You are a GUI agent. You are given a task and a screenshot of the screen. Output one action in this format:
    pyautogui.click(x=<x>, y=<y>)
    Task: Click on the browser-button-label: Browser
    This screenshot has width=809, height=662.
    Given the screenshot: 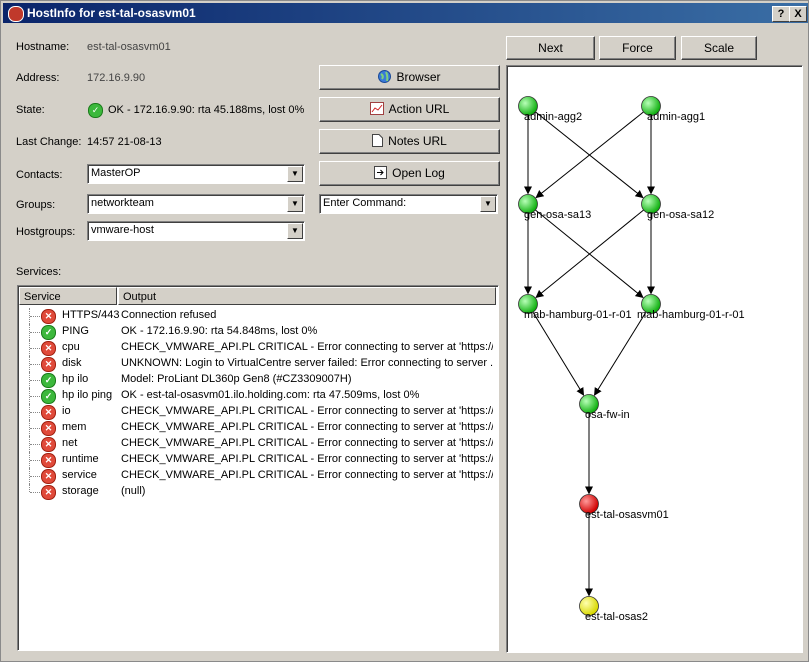 What is the action you would take?
    pyautogui.click(x=418, y=77)
    